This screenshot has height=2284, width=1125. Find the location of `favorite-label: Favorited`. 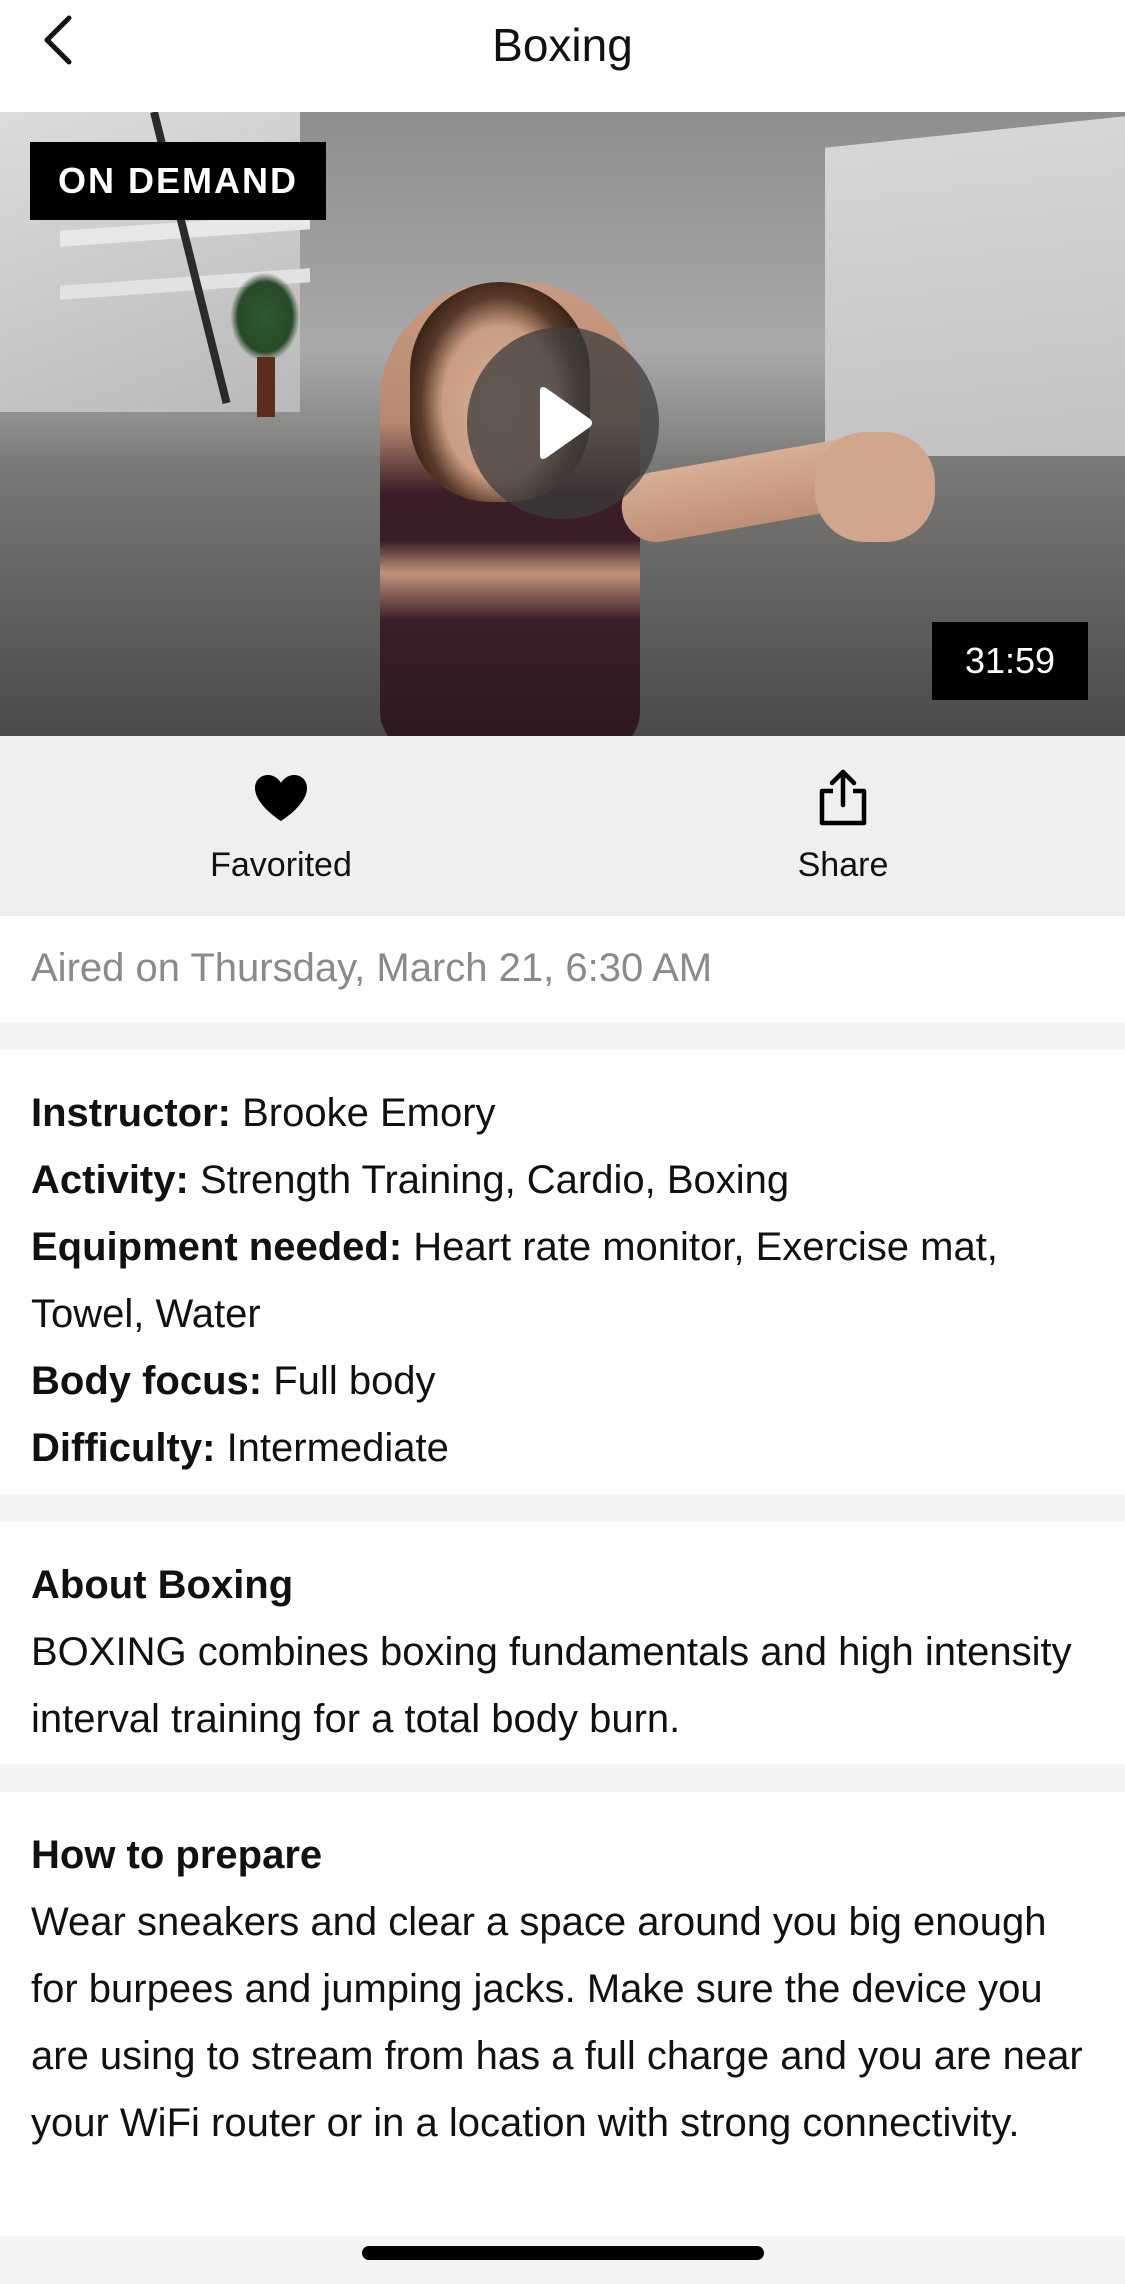

favorite-label: Favorited is located at coordinates (281, 864).